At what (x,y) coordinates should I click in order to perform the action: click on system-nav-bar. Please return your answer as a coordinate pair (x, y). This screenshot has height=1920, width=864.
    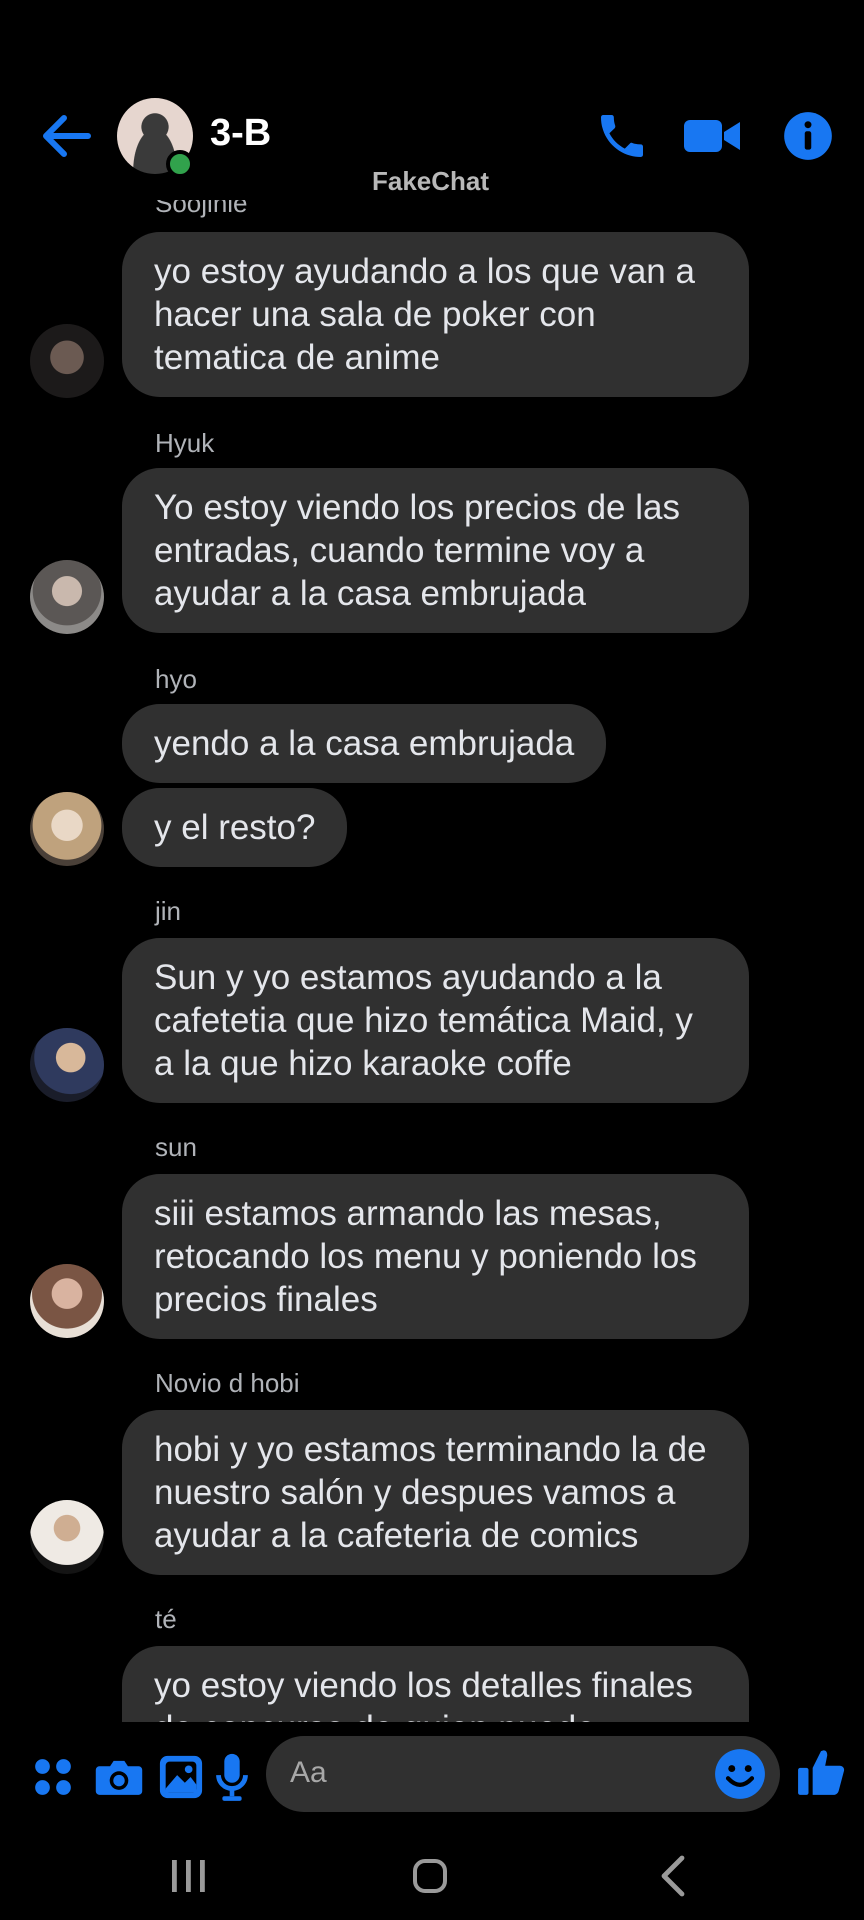
    Looking at the image, I should click on (432, 1876).